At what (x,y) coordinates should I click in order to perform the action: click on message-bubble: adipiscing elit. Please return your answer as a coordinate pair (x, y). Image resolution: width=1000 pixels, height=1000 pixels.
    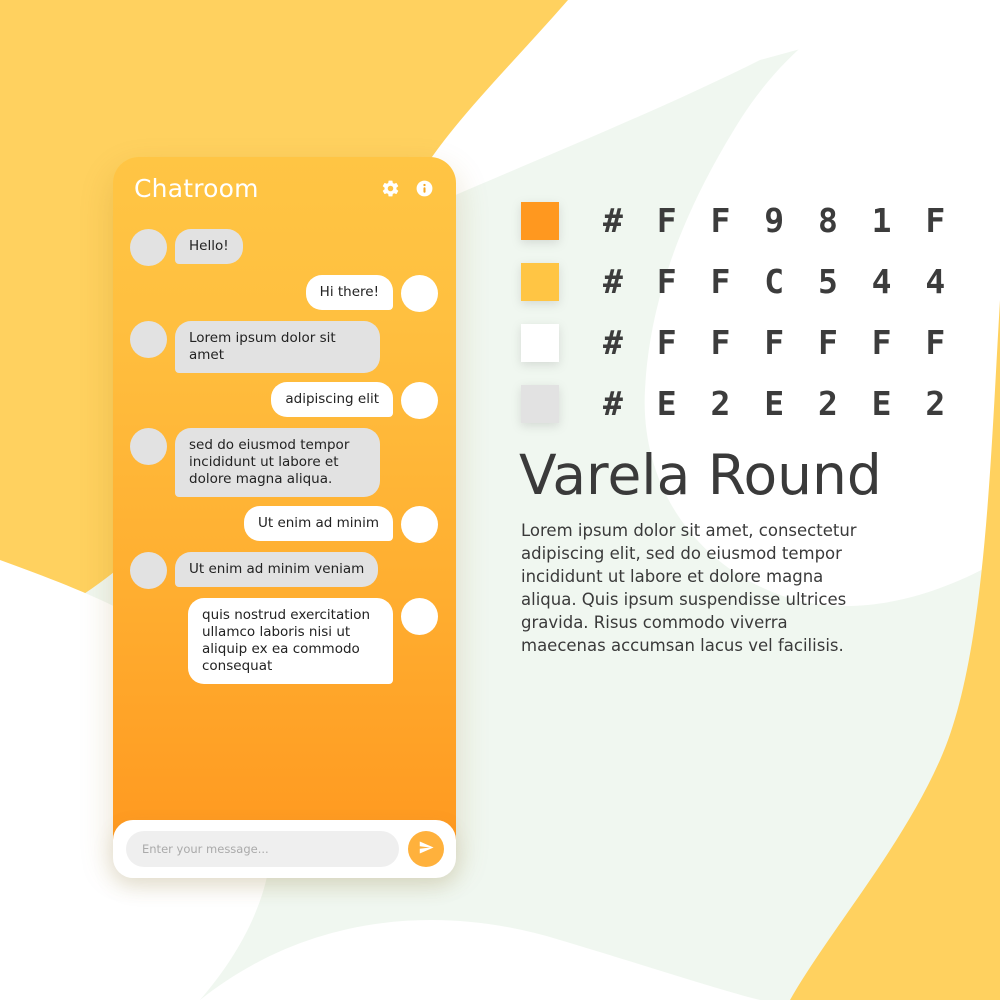
    Looking at the image, I should click on (332, 399).